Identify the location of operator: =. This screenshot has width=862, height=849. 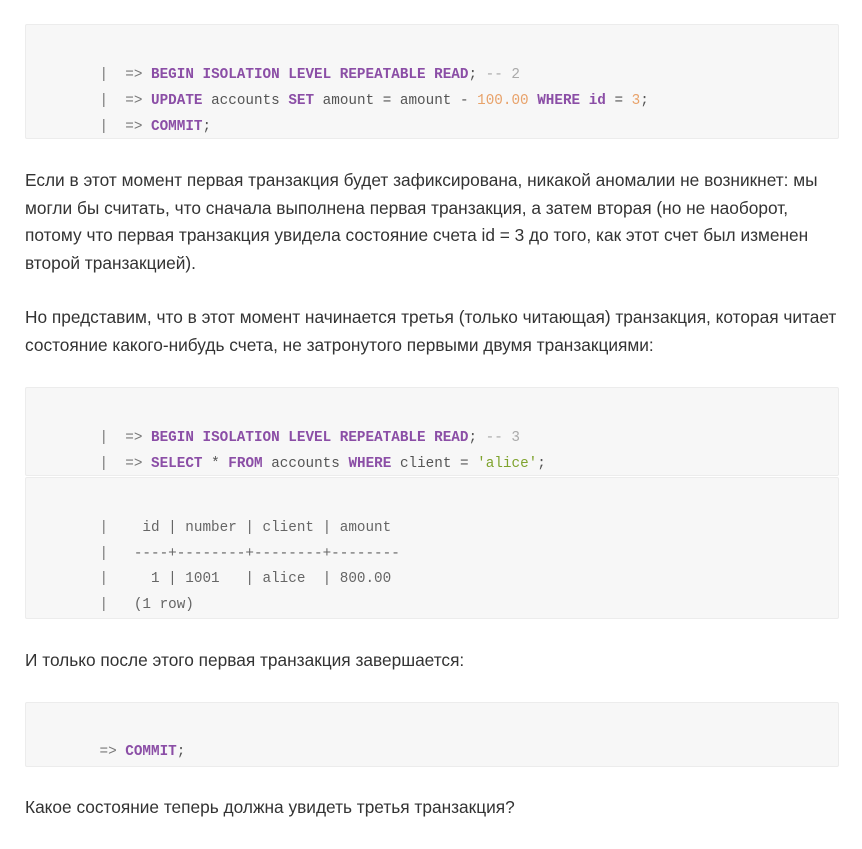
(619, 101).